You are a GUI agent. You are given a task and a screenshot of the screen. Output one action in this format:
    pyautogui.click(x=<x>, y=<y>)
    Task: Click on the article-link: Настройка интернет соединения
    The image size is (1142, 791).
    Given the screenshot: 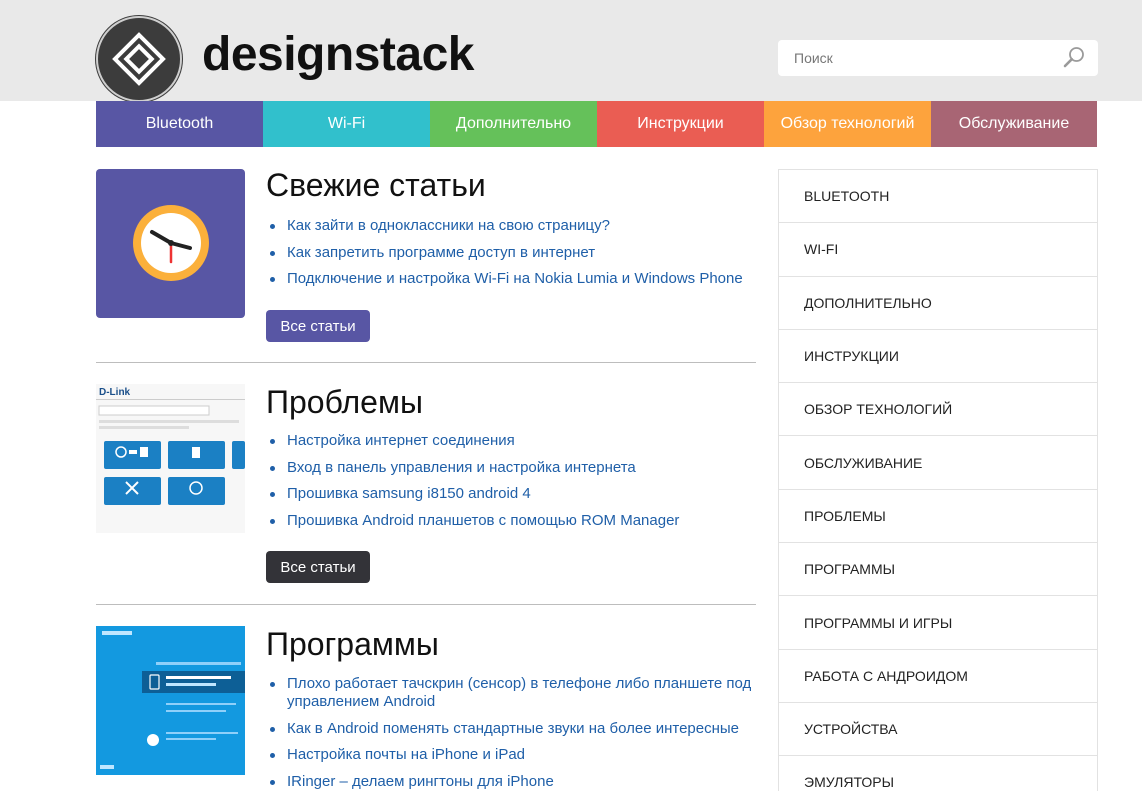 What is the action you would take?
    pyautogui.click(x=401, y=440)
    